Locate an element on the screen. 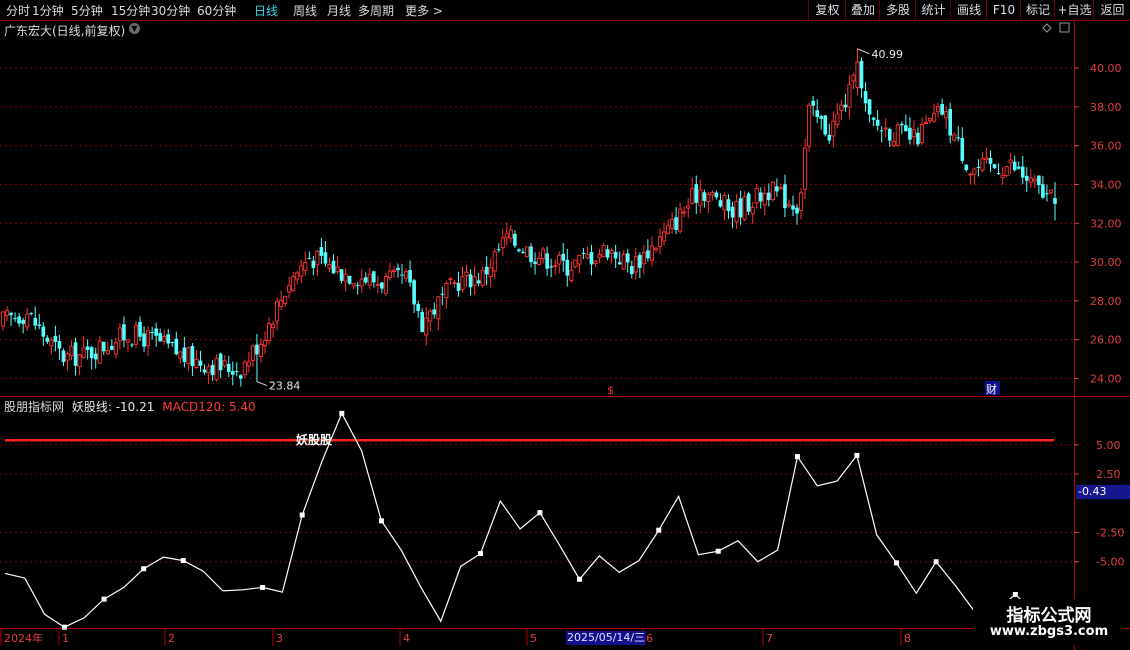 Image resolution: width=1130 pixels, height=650 pixels. diamond-icon is located at coordinates (1047, 28).